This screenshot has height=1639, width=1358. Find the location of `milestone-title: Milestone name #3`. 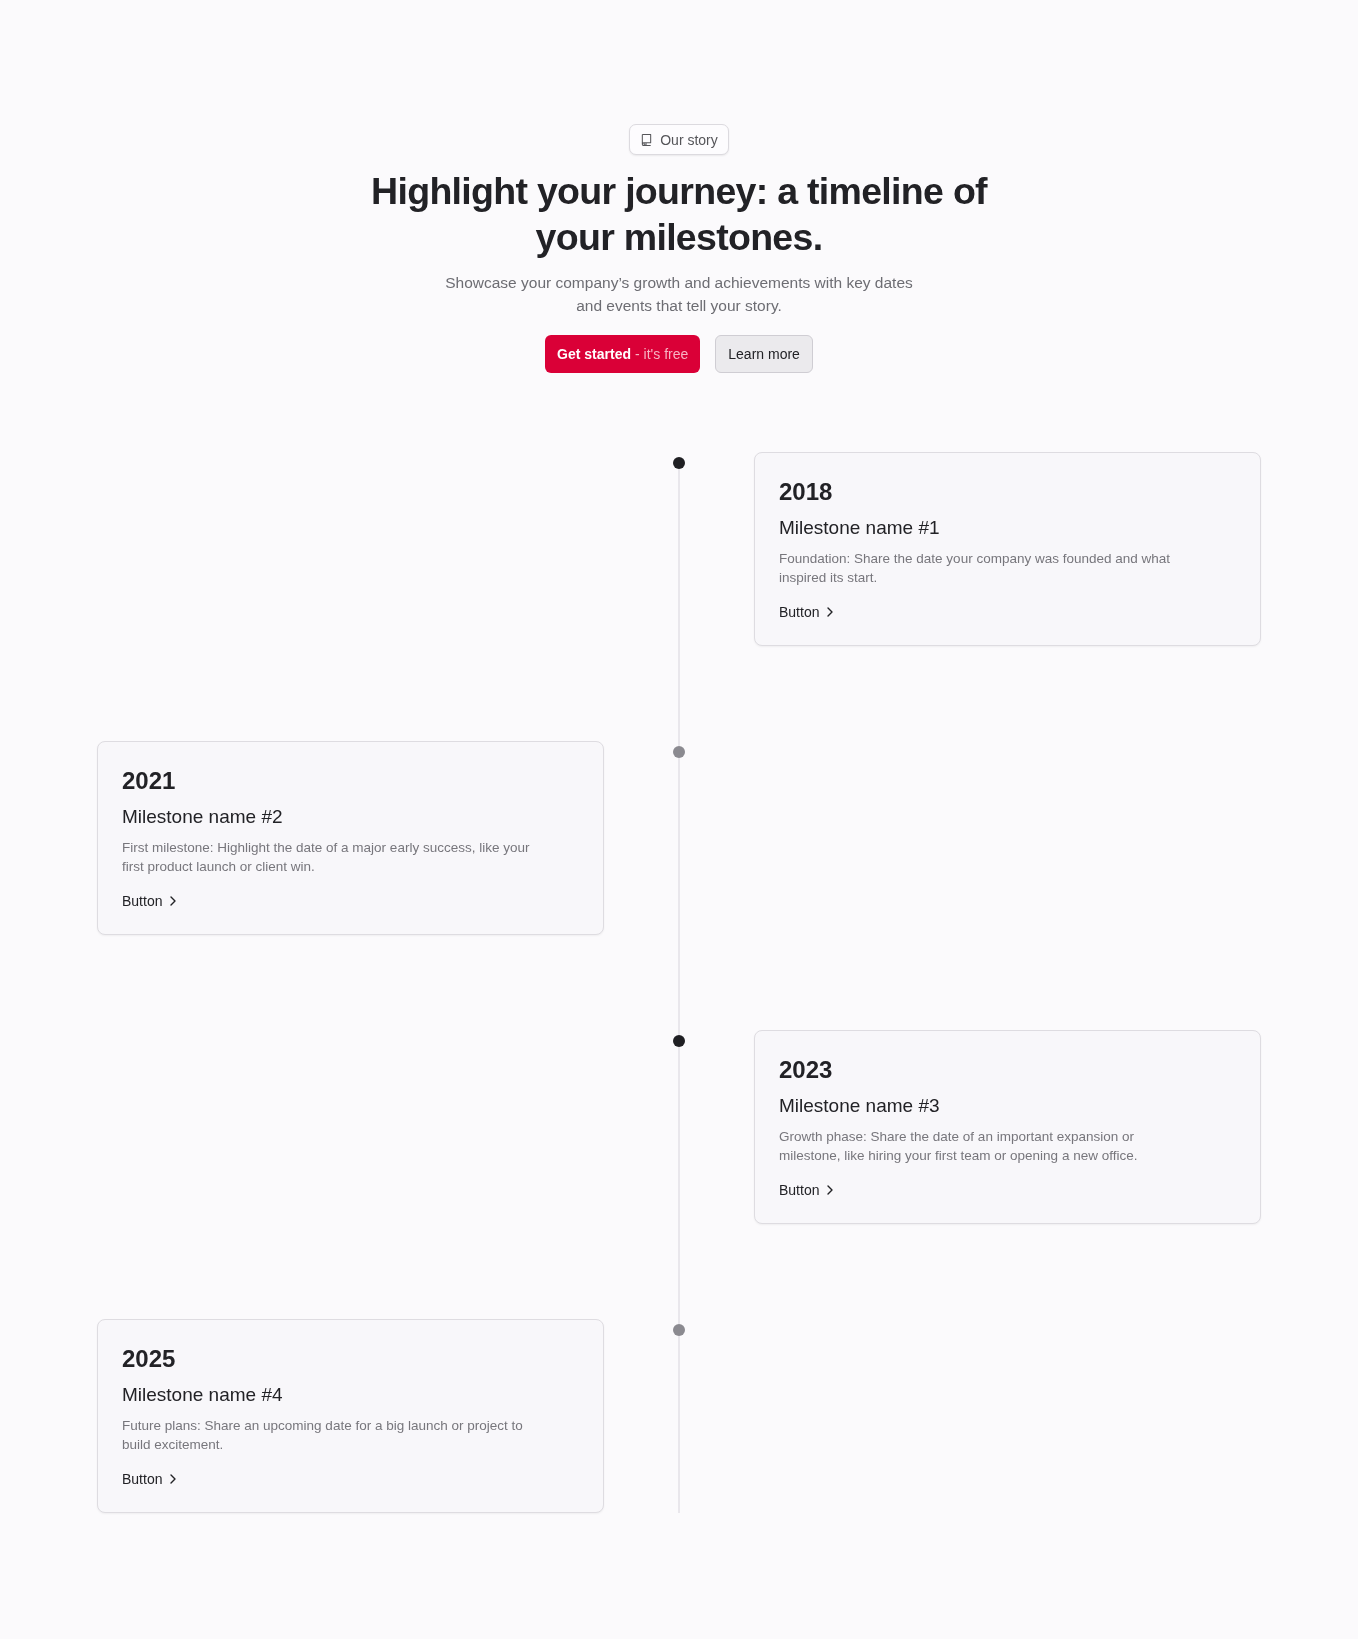

milestone-title: Milestone name #3 is located at coordinates (860, 1106).